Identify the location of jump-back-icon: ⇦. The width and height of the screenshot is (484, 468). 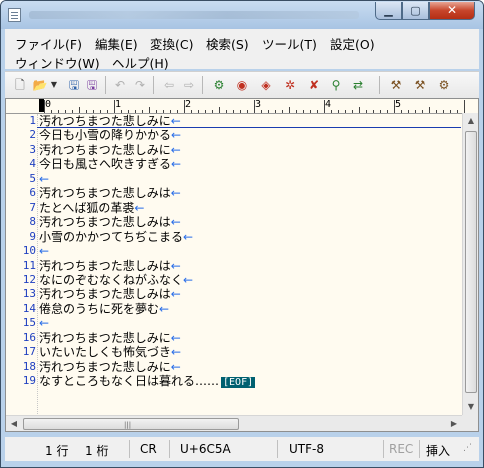
(169, 85).